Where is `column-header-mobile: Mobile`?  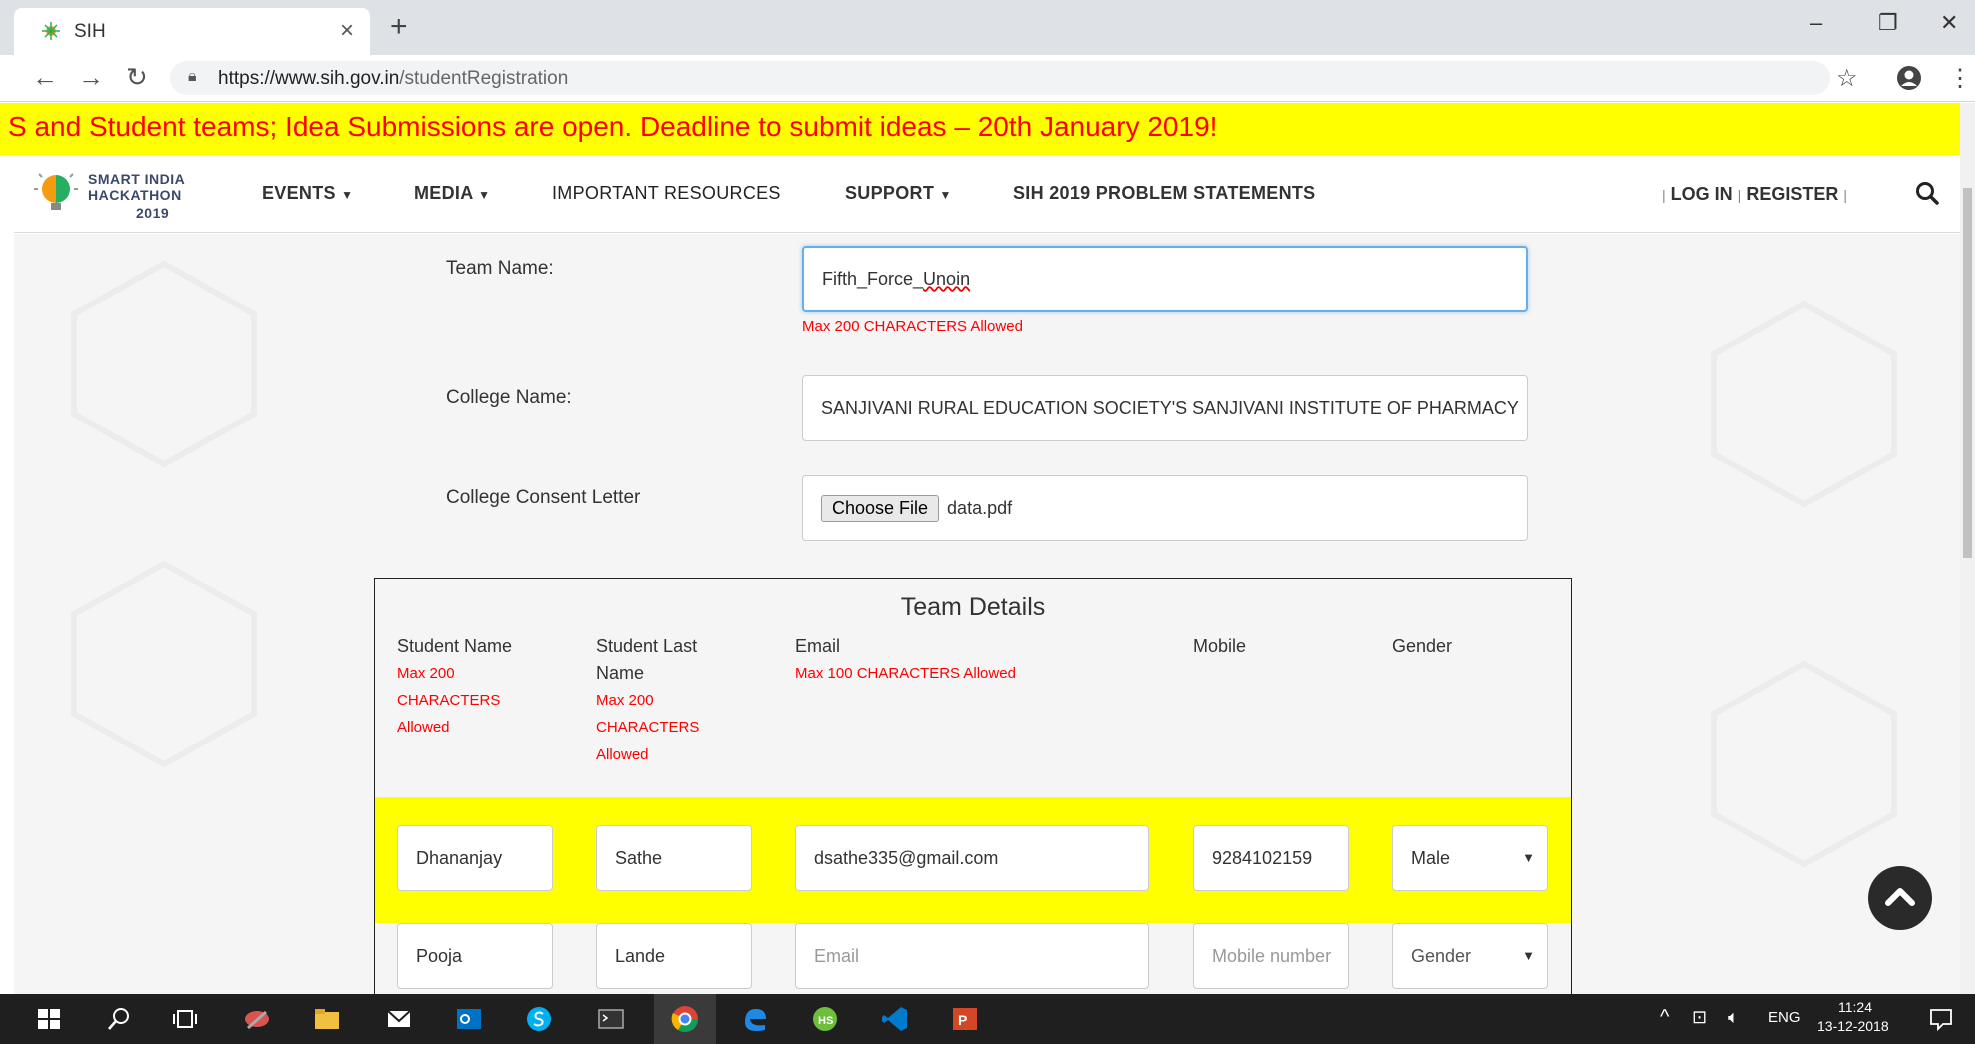
column-header-mobile: Mobile is located at coordinates (1219, 646).